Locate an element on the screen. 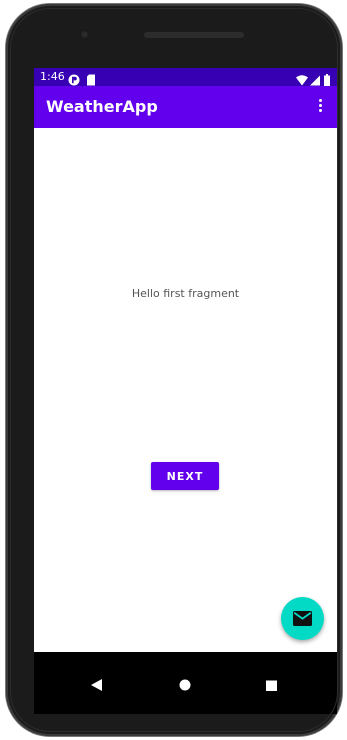 The height and width of the screenshot is (740, 347). email-icon is located at coordinates (302, 618).